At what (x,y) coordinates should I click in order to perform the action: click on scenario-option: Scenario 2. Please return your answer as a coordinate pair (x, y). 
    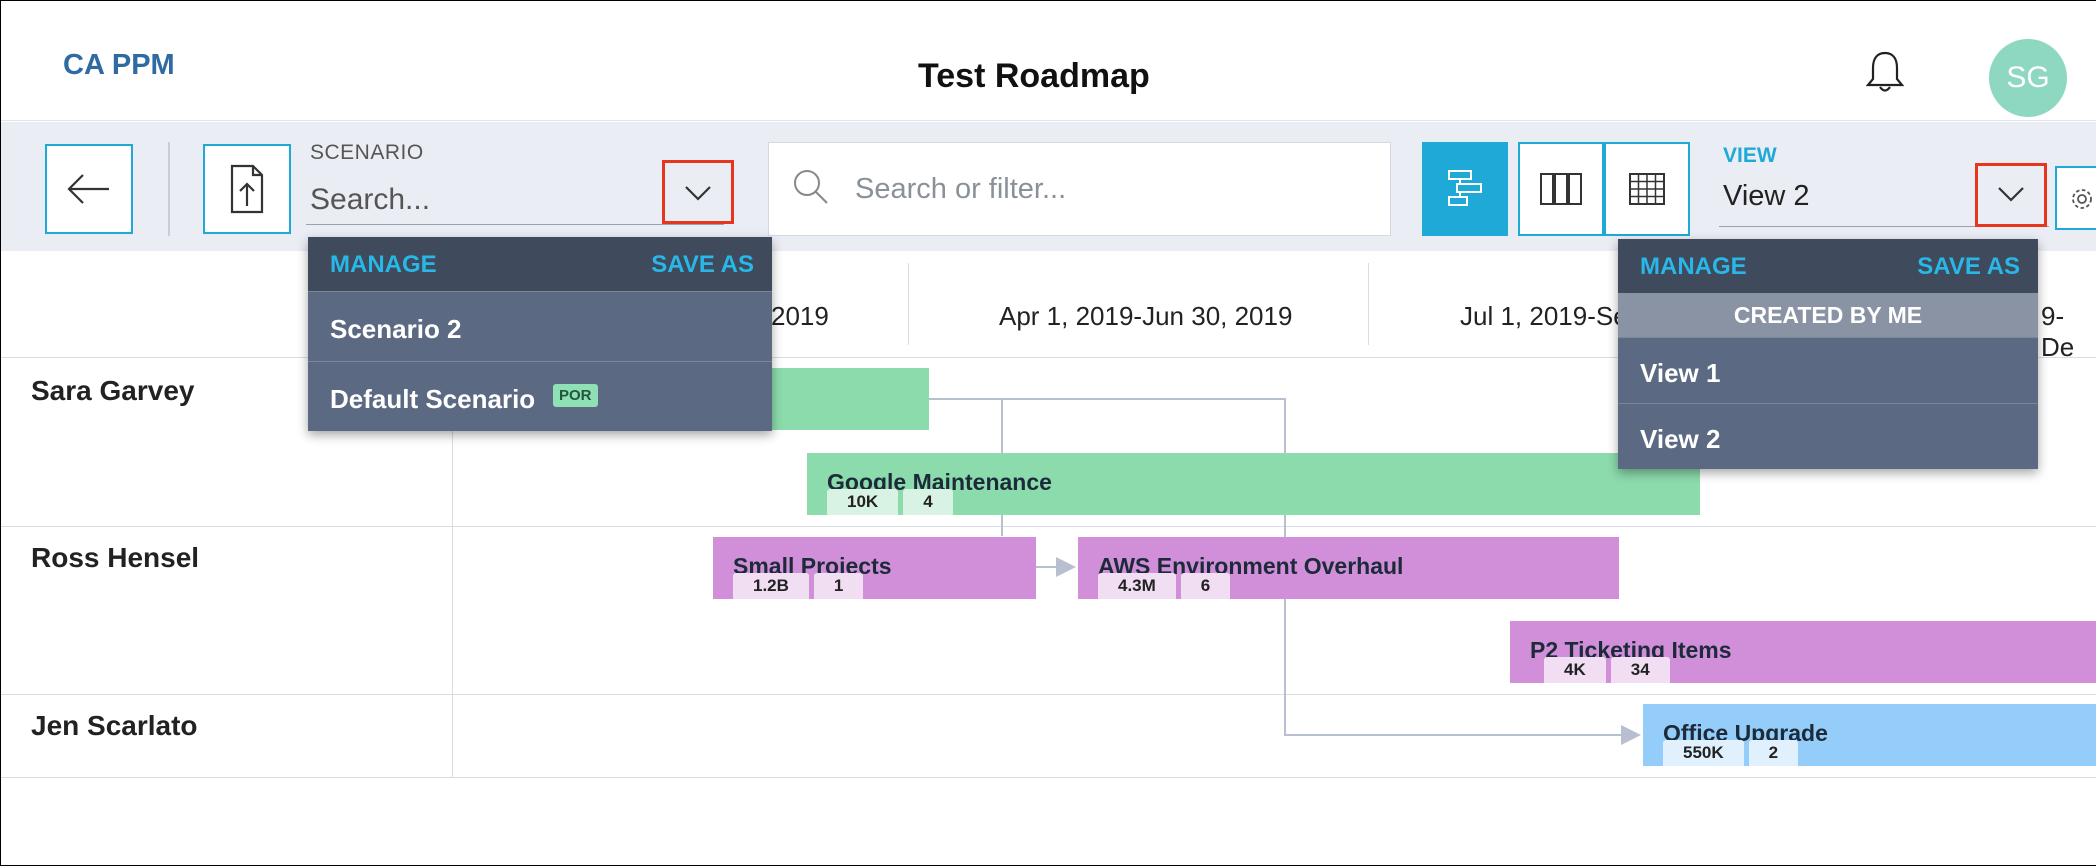
    Looking at the image, I should click on (540, 326).